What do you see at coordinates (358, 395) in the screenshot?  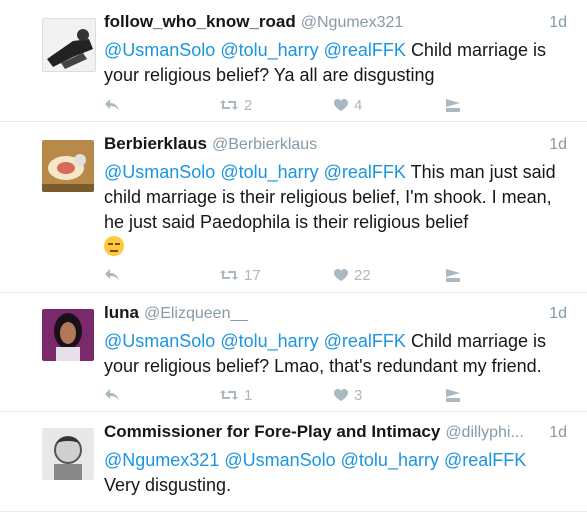 I see `like-count: 3` at bounding box center [358, 395].